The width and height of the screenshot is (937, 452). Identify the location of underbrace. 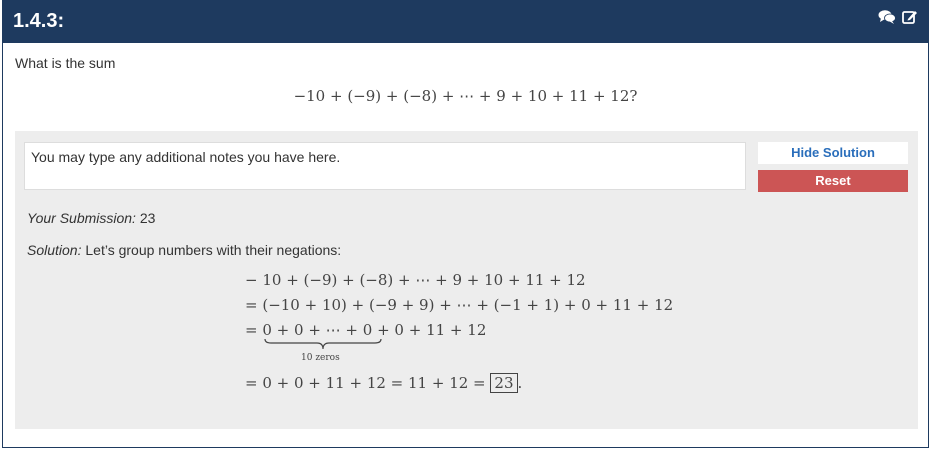
(323, 344).